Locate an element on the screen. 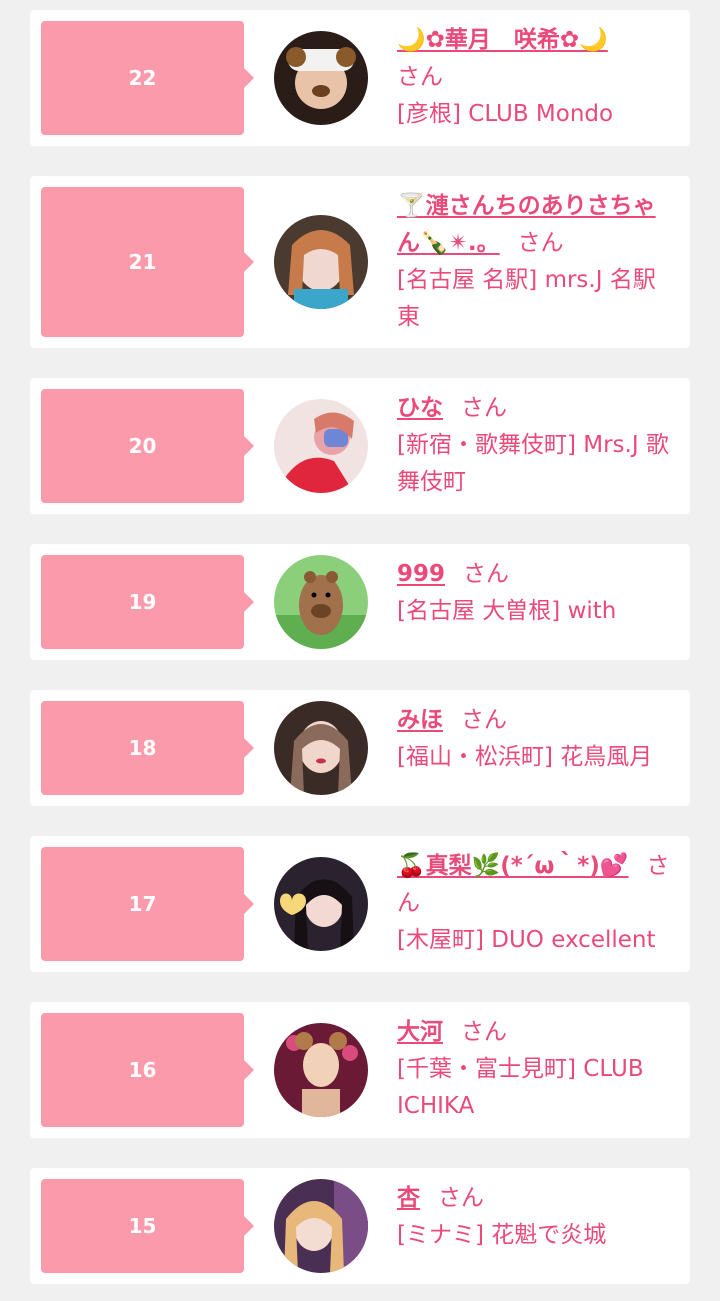 Image resolution: width=720 pixels, height=1301 pixels. shop-text: [千葉・富士見町] CLUB ICHIKA is located at coordinates (520, 1087).